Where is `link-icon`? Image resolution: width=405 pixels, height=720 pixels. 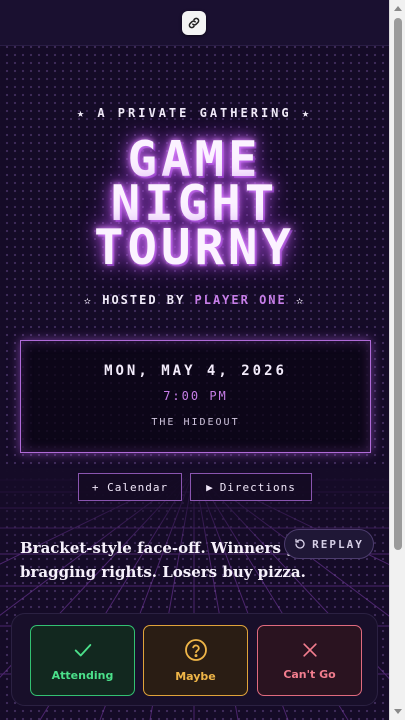
link-icon is located at coordinates (194, 23).